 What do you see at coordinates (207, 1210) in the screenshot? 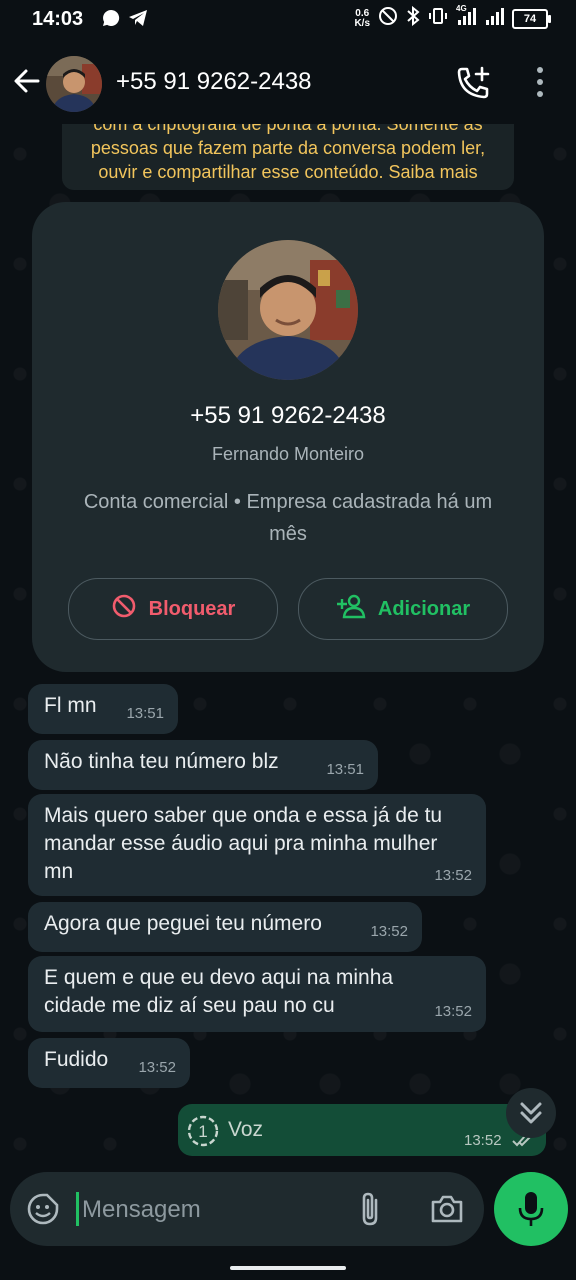
I see `message-input` at bounding box center [207, 1210].